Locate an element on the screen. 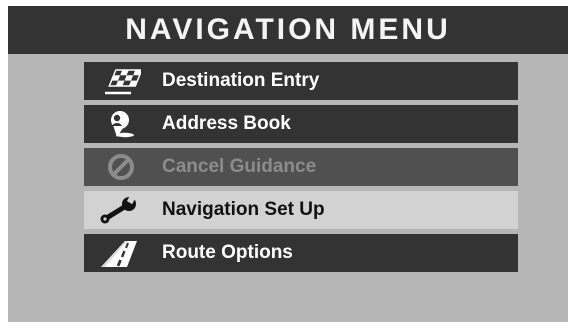 The image size is (574, 328). menu-item-cancel-guidance: Cancel Guidance is located at coordinates (301, 167).